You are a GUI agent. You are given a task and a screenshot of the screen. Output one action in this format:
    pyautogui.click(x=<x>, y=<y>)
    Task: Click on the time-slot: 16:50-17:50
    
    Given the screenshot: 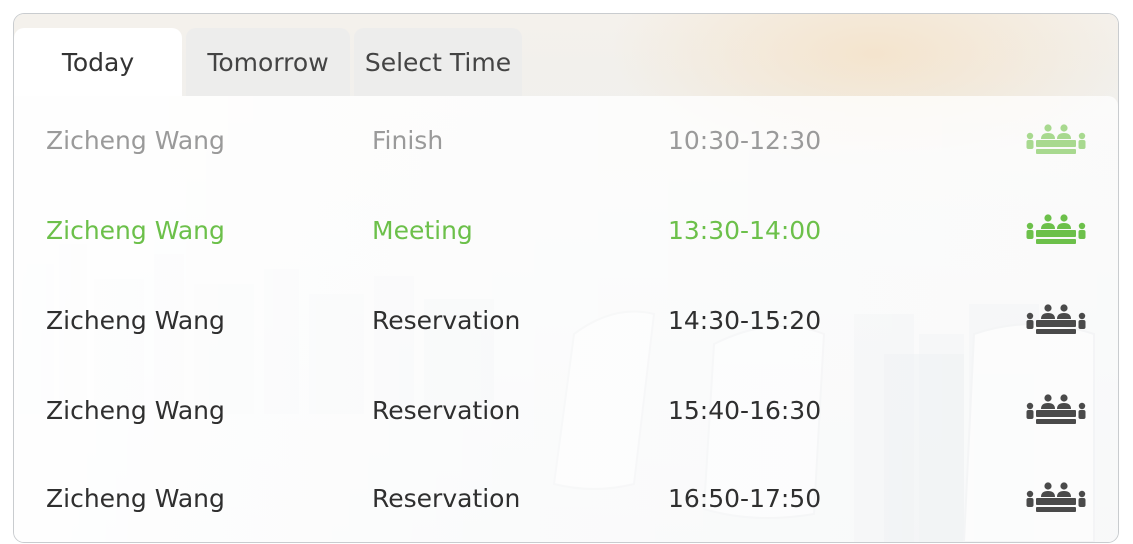 What is the action you would take?
    pyautogui.click(x=745, y=498)
    